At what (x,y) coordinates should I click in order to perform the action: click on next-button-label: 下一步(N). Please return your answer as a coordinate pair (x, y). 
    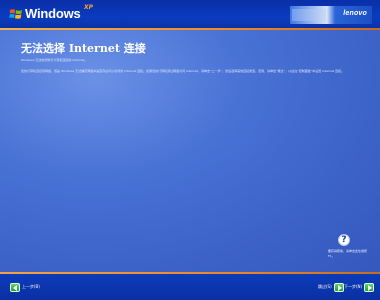
    Looking at the image, I should click on (353, 286).